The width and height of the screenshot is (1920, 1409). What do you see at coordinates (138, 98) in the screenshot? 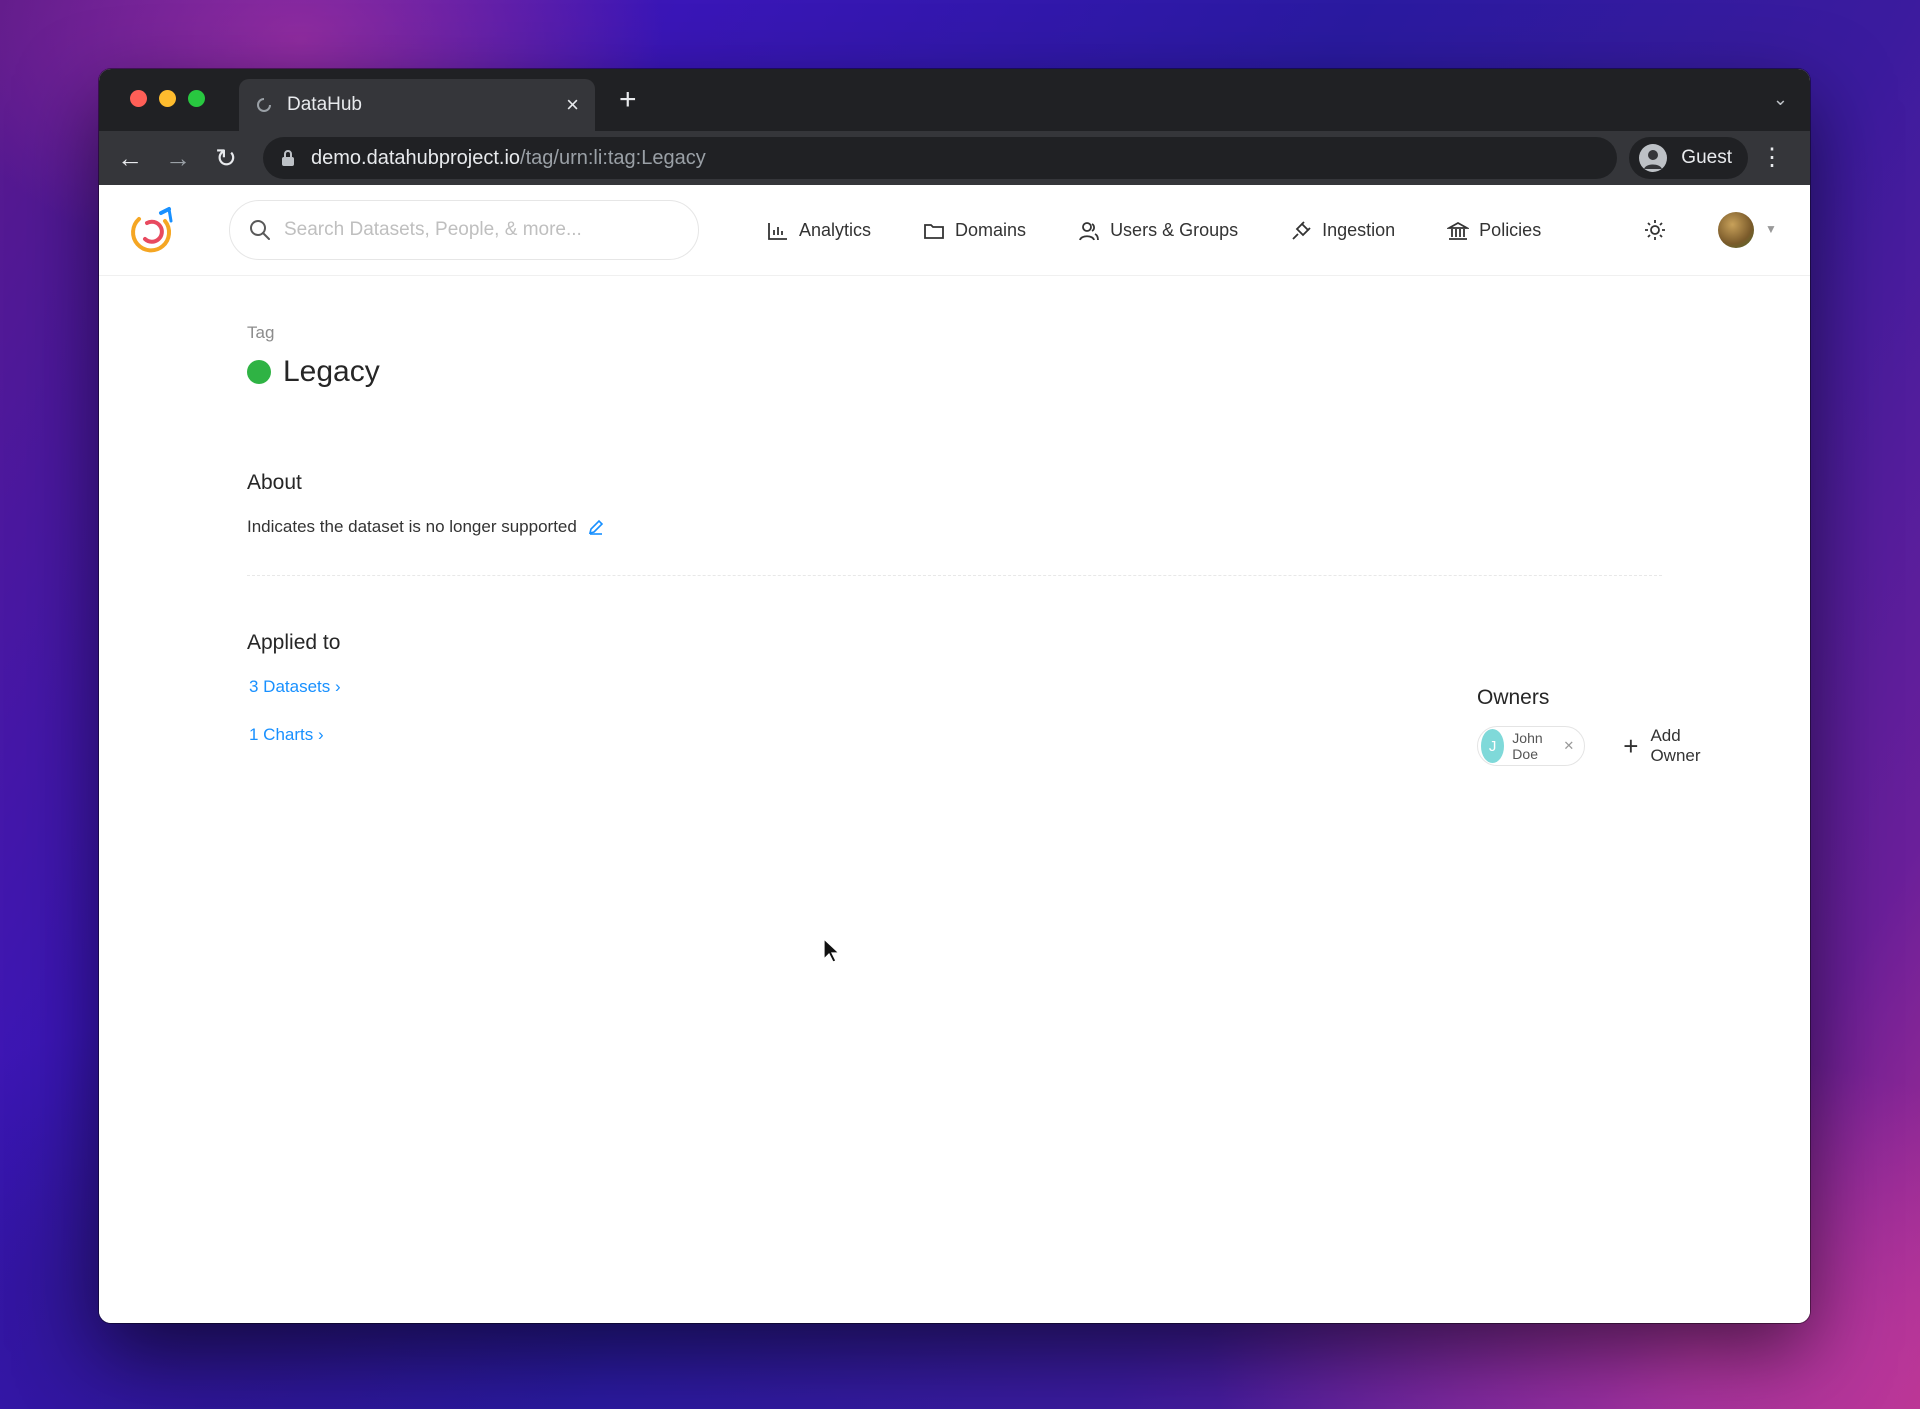
I see `close-window-button` at bounding box center [138, 98].